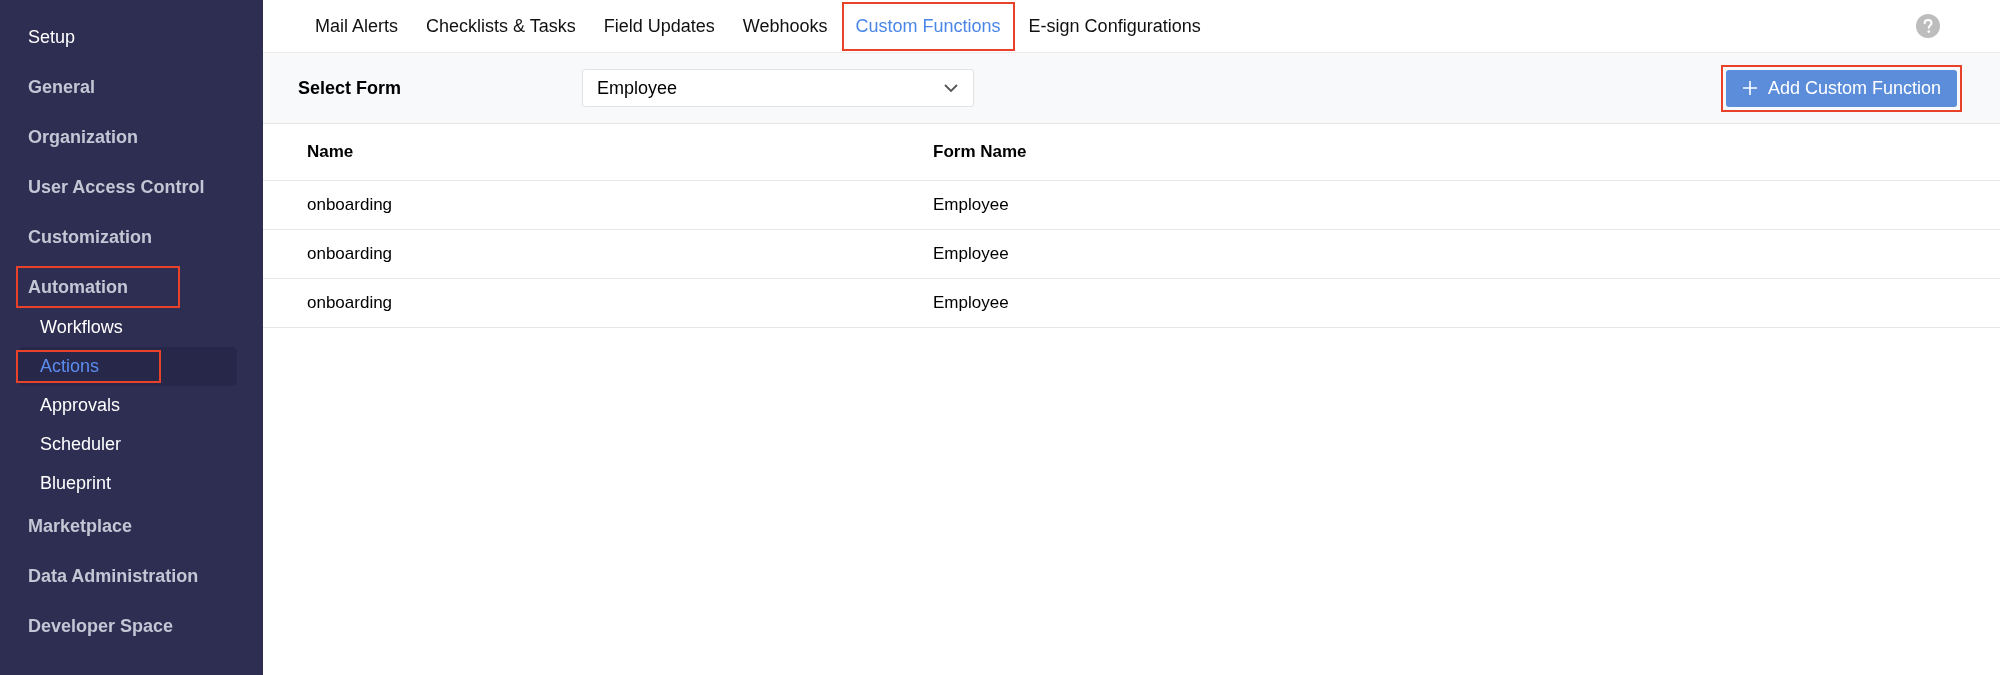  Describe the element at coordinates (113, 576) in the screenshot. I see `sidebar-section: Data Administration` at that location.